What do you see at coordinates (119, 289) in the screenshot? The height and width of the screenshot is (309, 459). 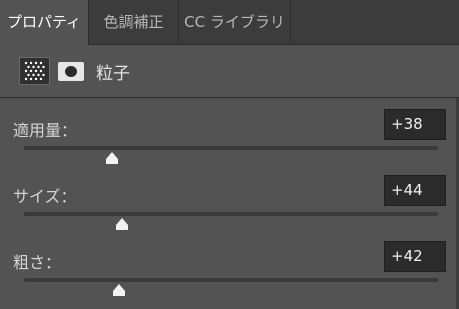 I see `roughness-slider-handle` at bounding box center [119, 289].